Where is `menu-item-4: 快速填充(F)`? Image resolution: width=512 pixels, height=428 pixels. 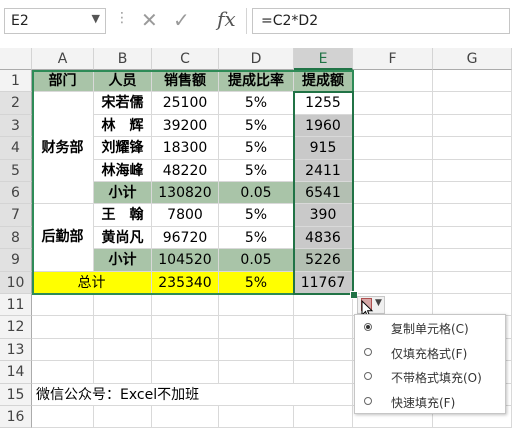 menu-item-4: 快速填充(F) is located at coordinates (430, 402).